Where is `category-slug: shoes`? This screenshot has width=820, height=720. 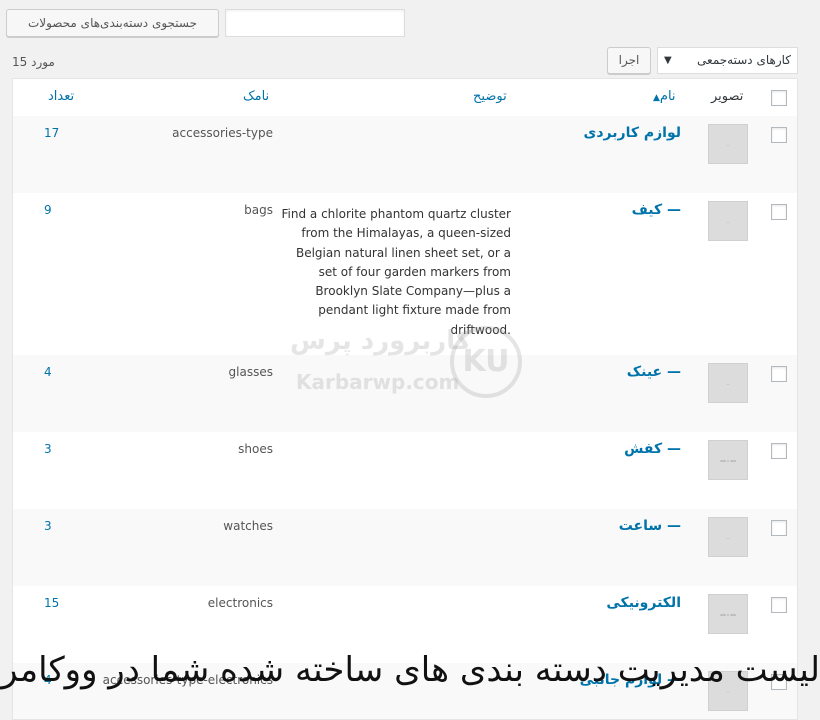
category-slug: shoes is located at coordinates (255, 449).